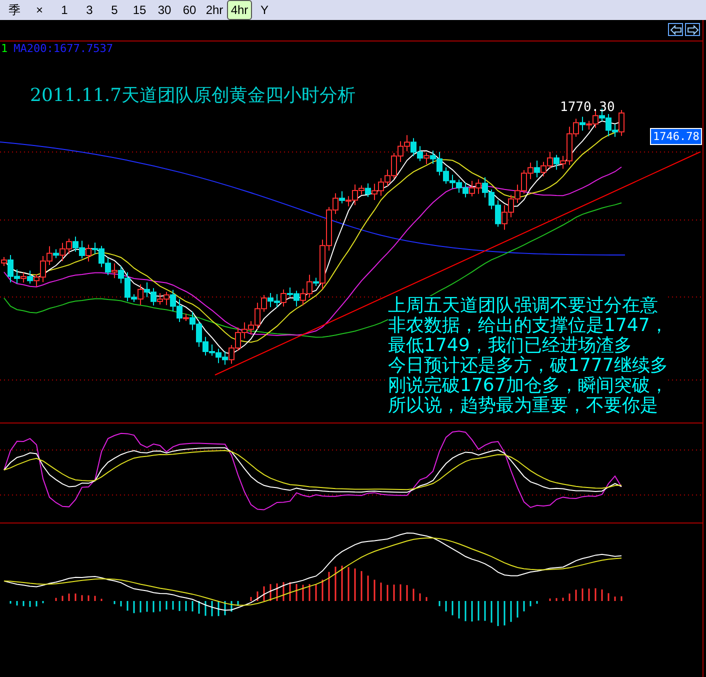 The image size is (706, 677). I want to click on annotation-text: 上周五天道团队强调不要过分在意, so click(528, 306).